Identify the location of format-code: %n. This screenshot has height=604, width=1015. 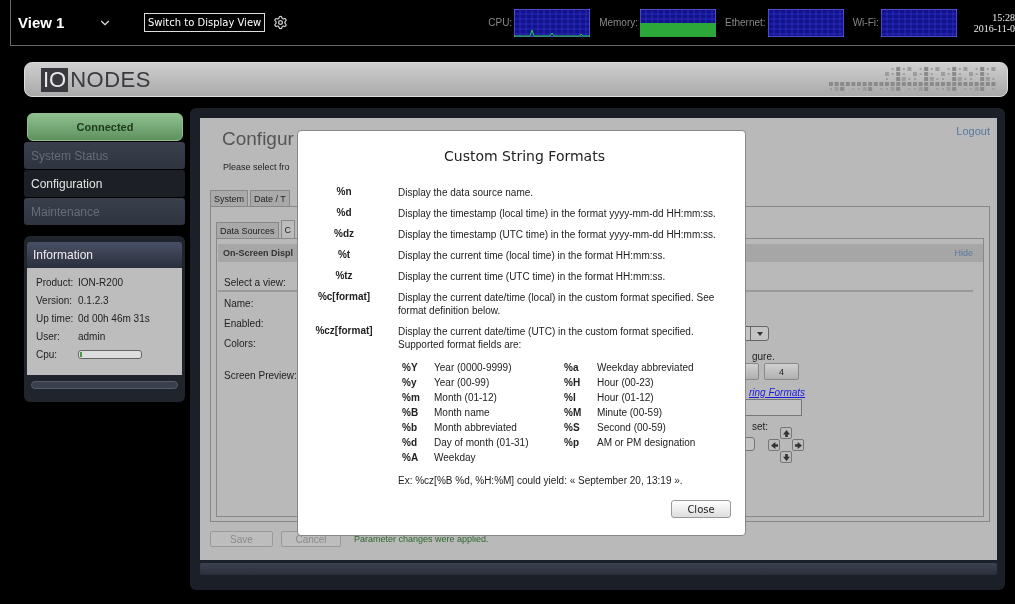
(344, 192).